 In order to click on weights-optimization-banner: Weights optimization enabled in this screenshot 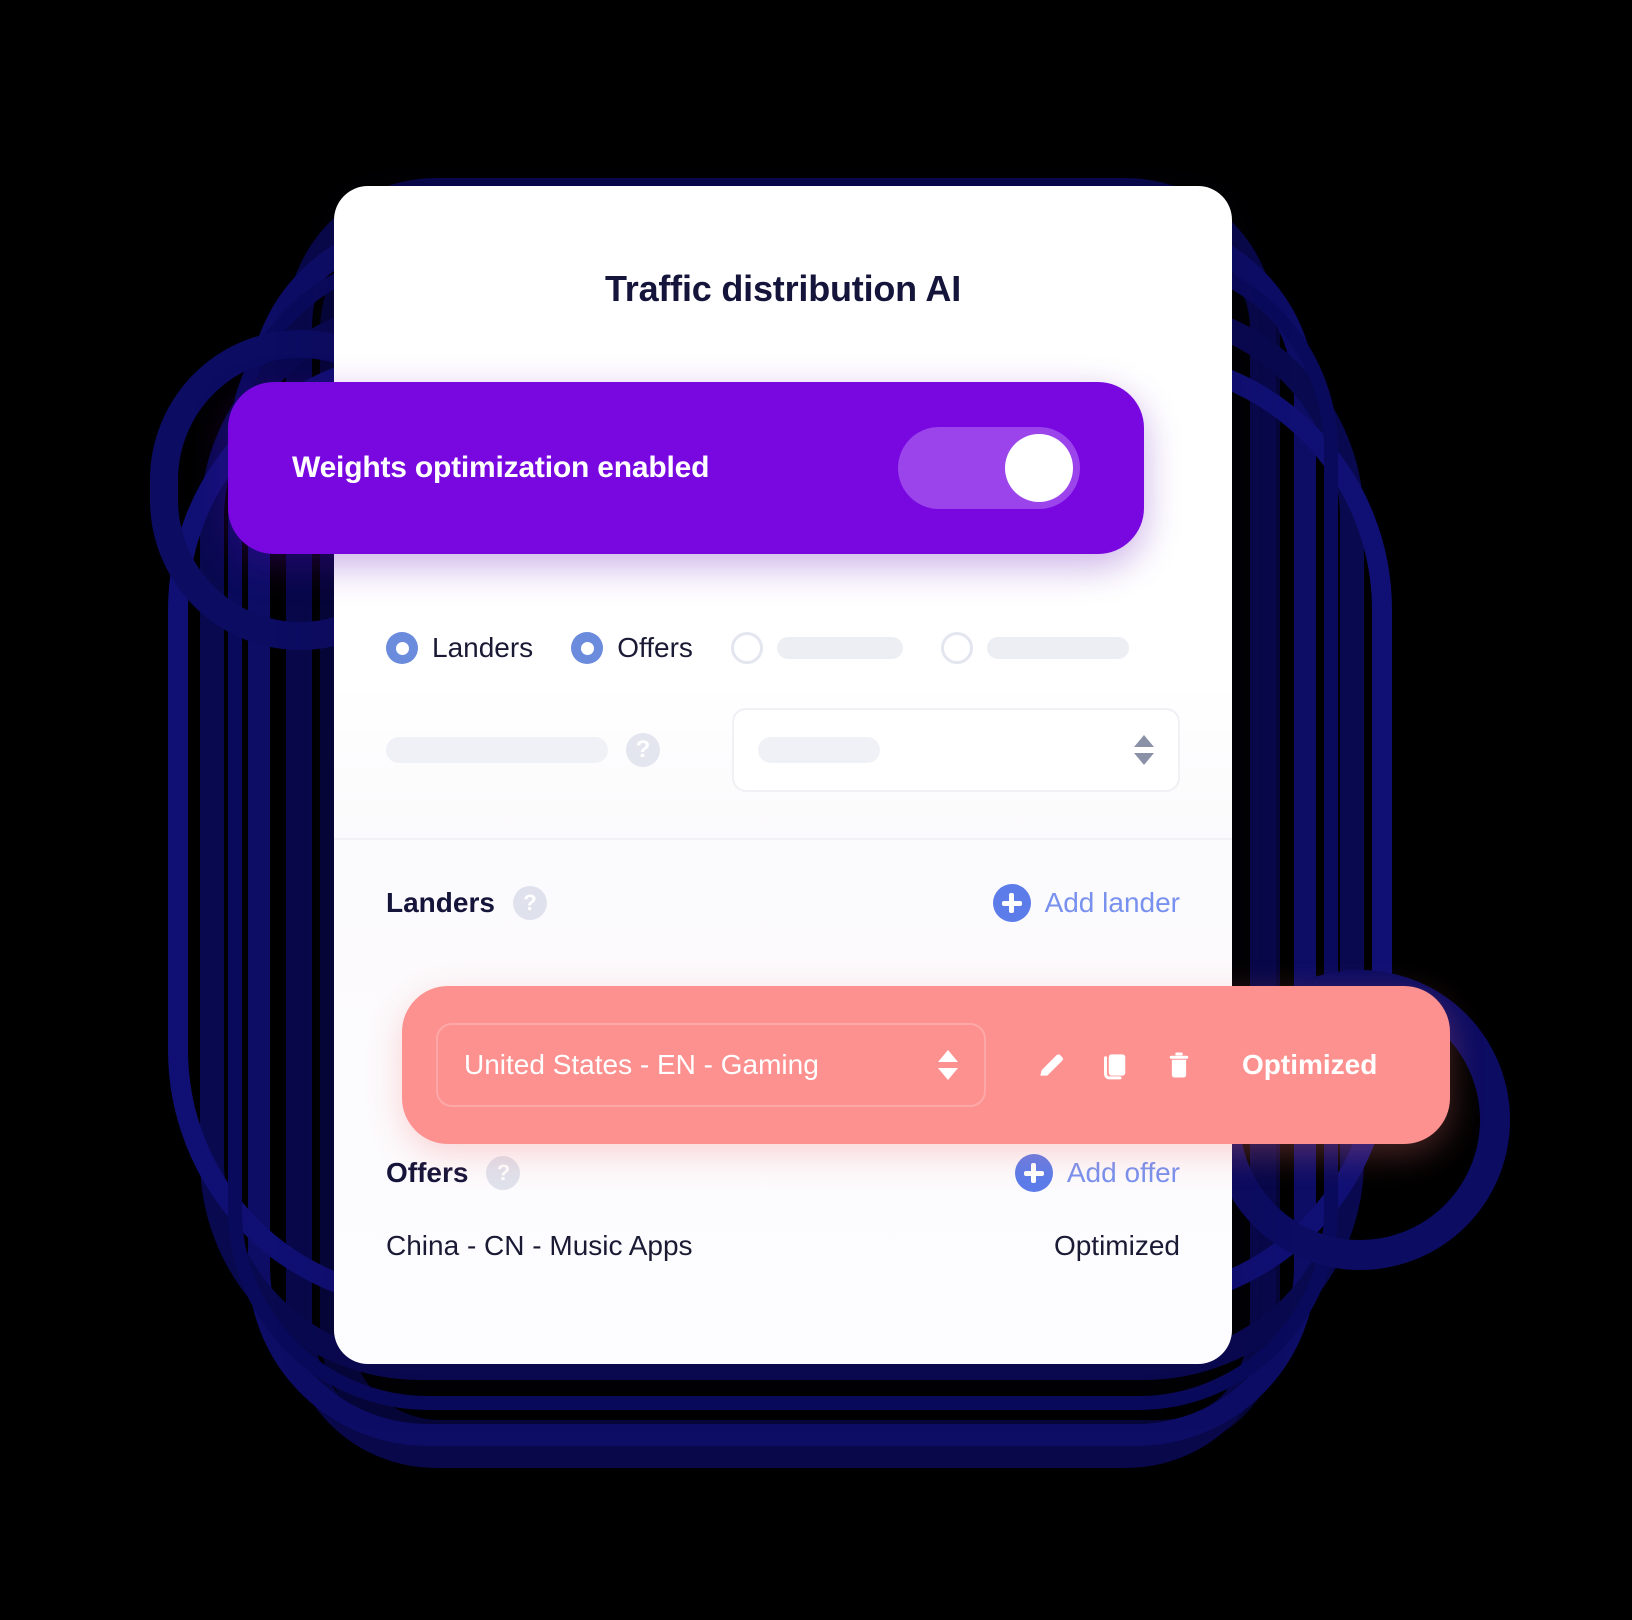, I will do `click(686, 468)`.